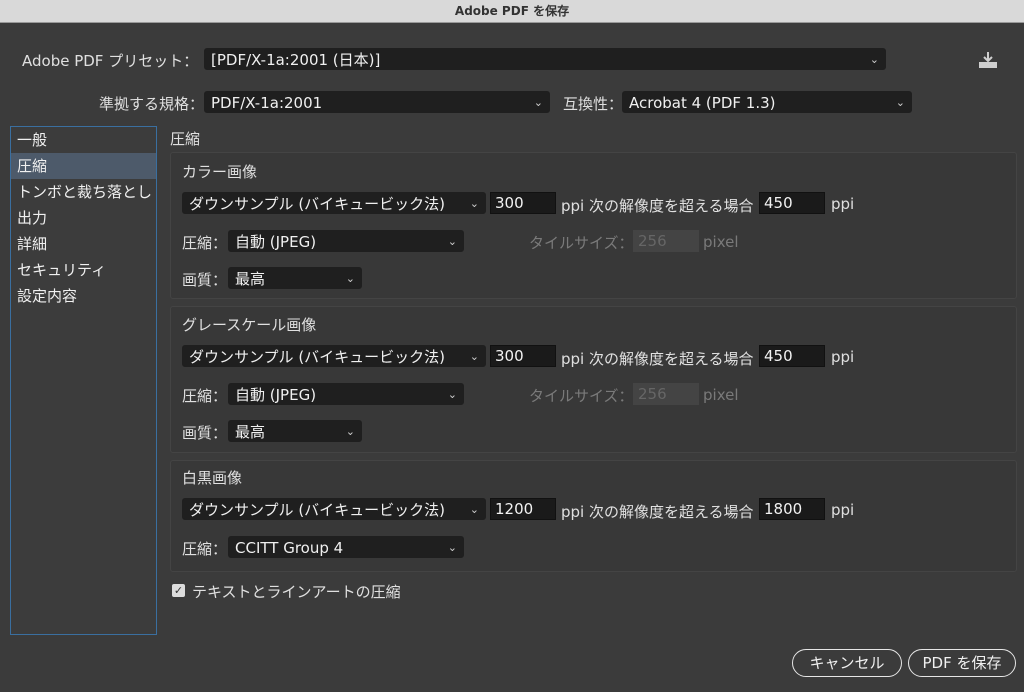 This screenshot has width=1024, height=692. I want to click on preset-label: Adobe PDF プリセット：, so click(110, 61).